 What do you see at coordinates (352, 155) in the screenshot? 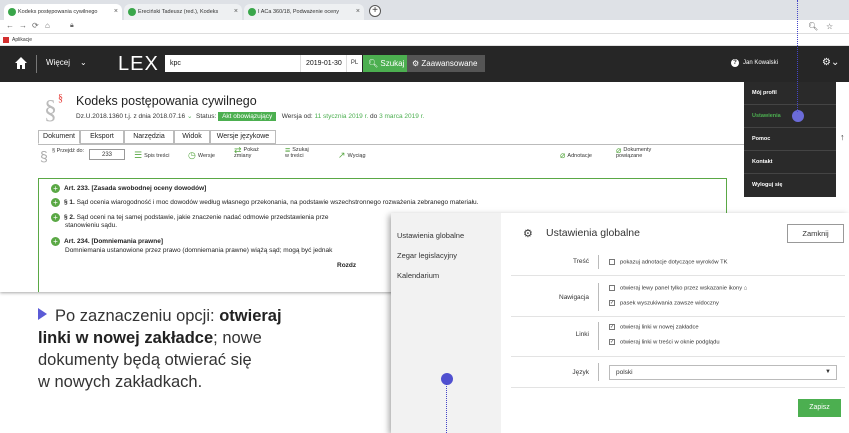
I see `extract-button: ↗ Wyciąg` at bounding box center [352, 155].